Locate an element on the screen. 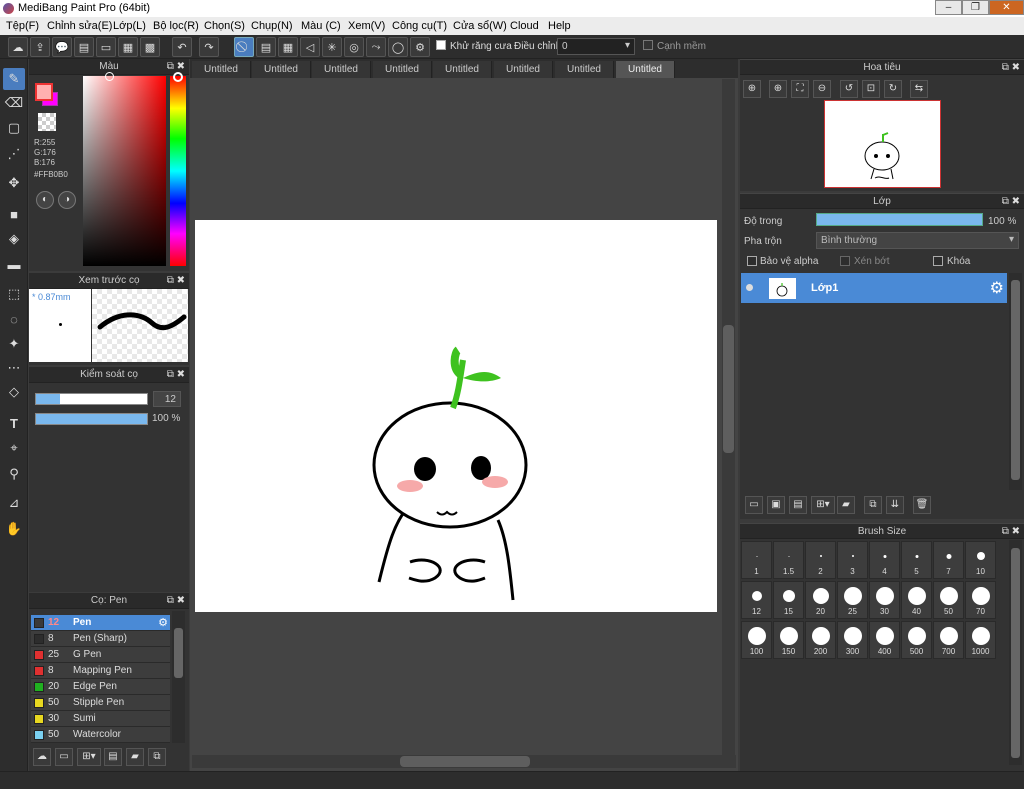 This screenshot has width=1024, height=789. brush-size-option: 5 is located at coordinates (916, 560).